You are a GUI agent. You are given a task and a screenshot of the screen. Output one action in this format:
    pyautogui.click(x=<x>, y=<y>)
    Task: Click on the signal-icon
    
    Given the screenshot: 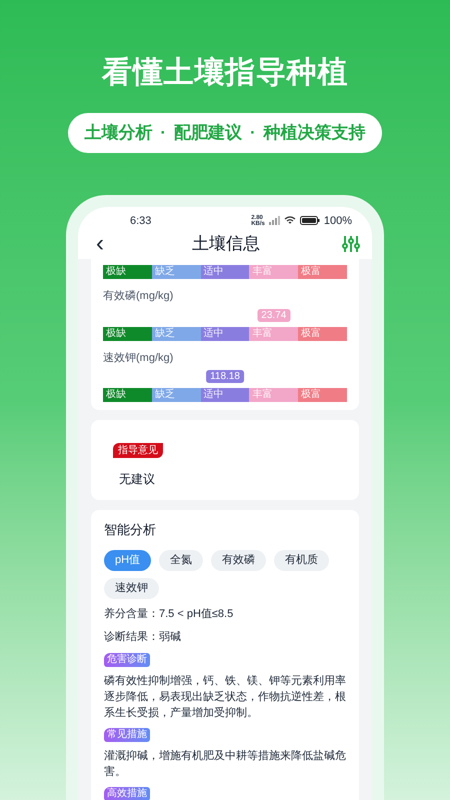 What is the action you would take?
    pyautogui.click(x=274, y=221)
    